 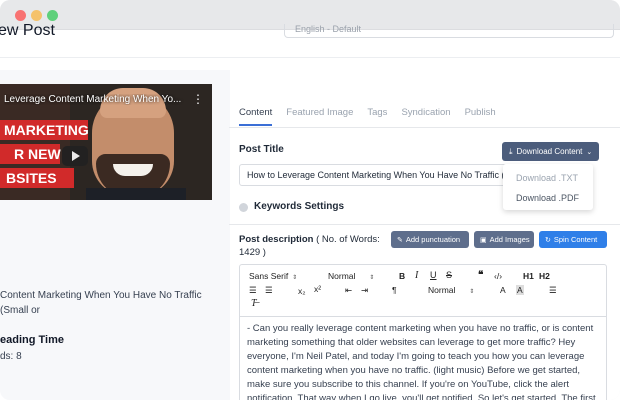 I want to click on download-txt-option: Download .TXT, so click(x=548, y=178).